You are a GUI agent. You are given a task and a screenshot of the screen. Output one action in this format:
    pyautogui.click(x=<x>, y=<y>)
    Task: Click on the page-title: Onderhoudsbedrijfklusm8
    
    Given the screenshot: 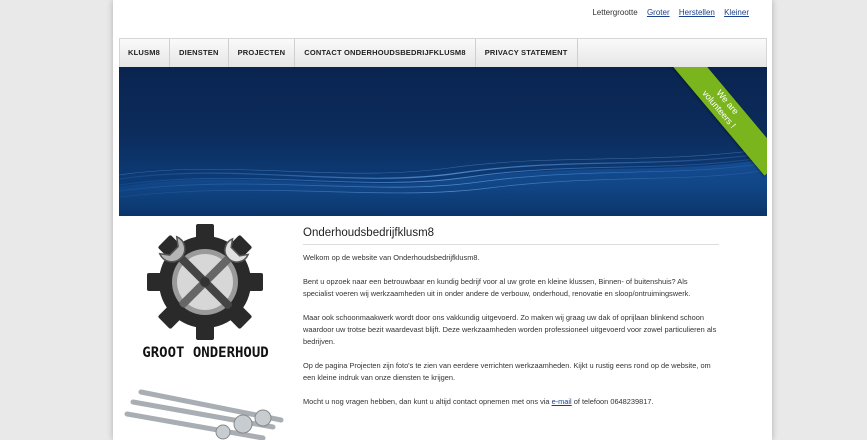 What is the action you would take?
    pyautogui.click(x=511, y=236)
    